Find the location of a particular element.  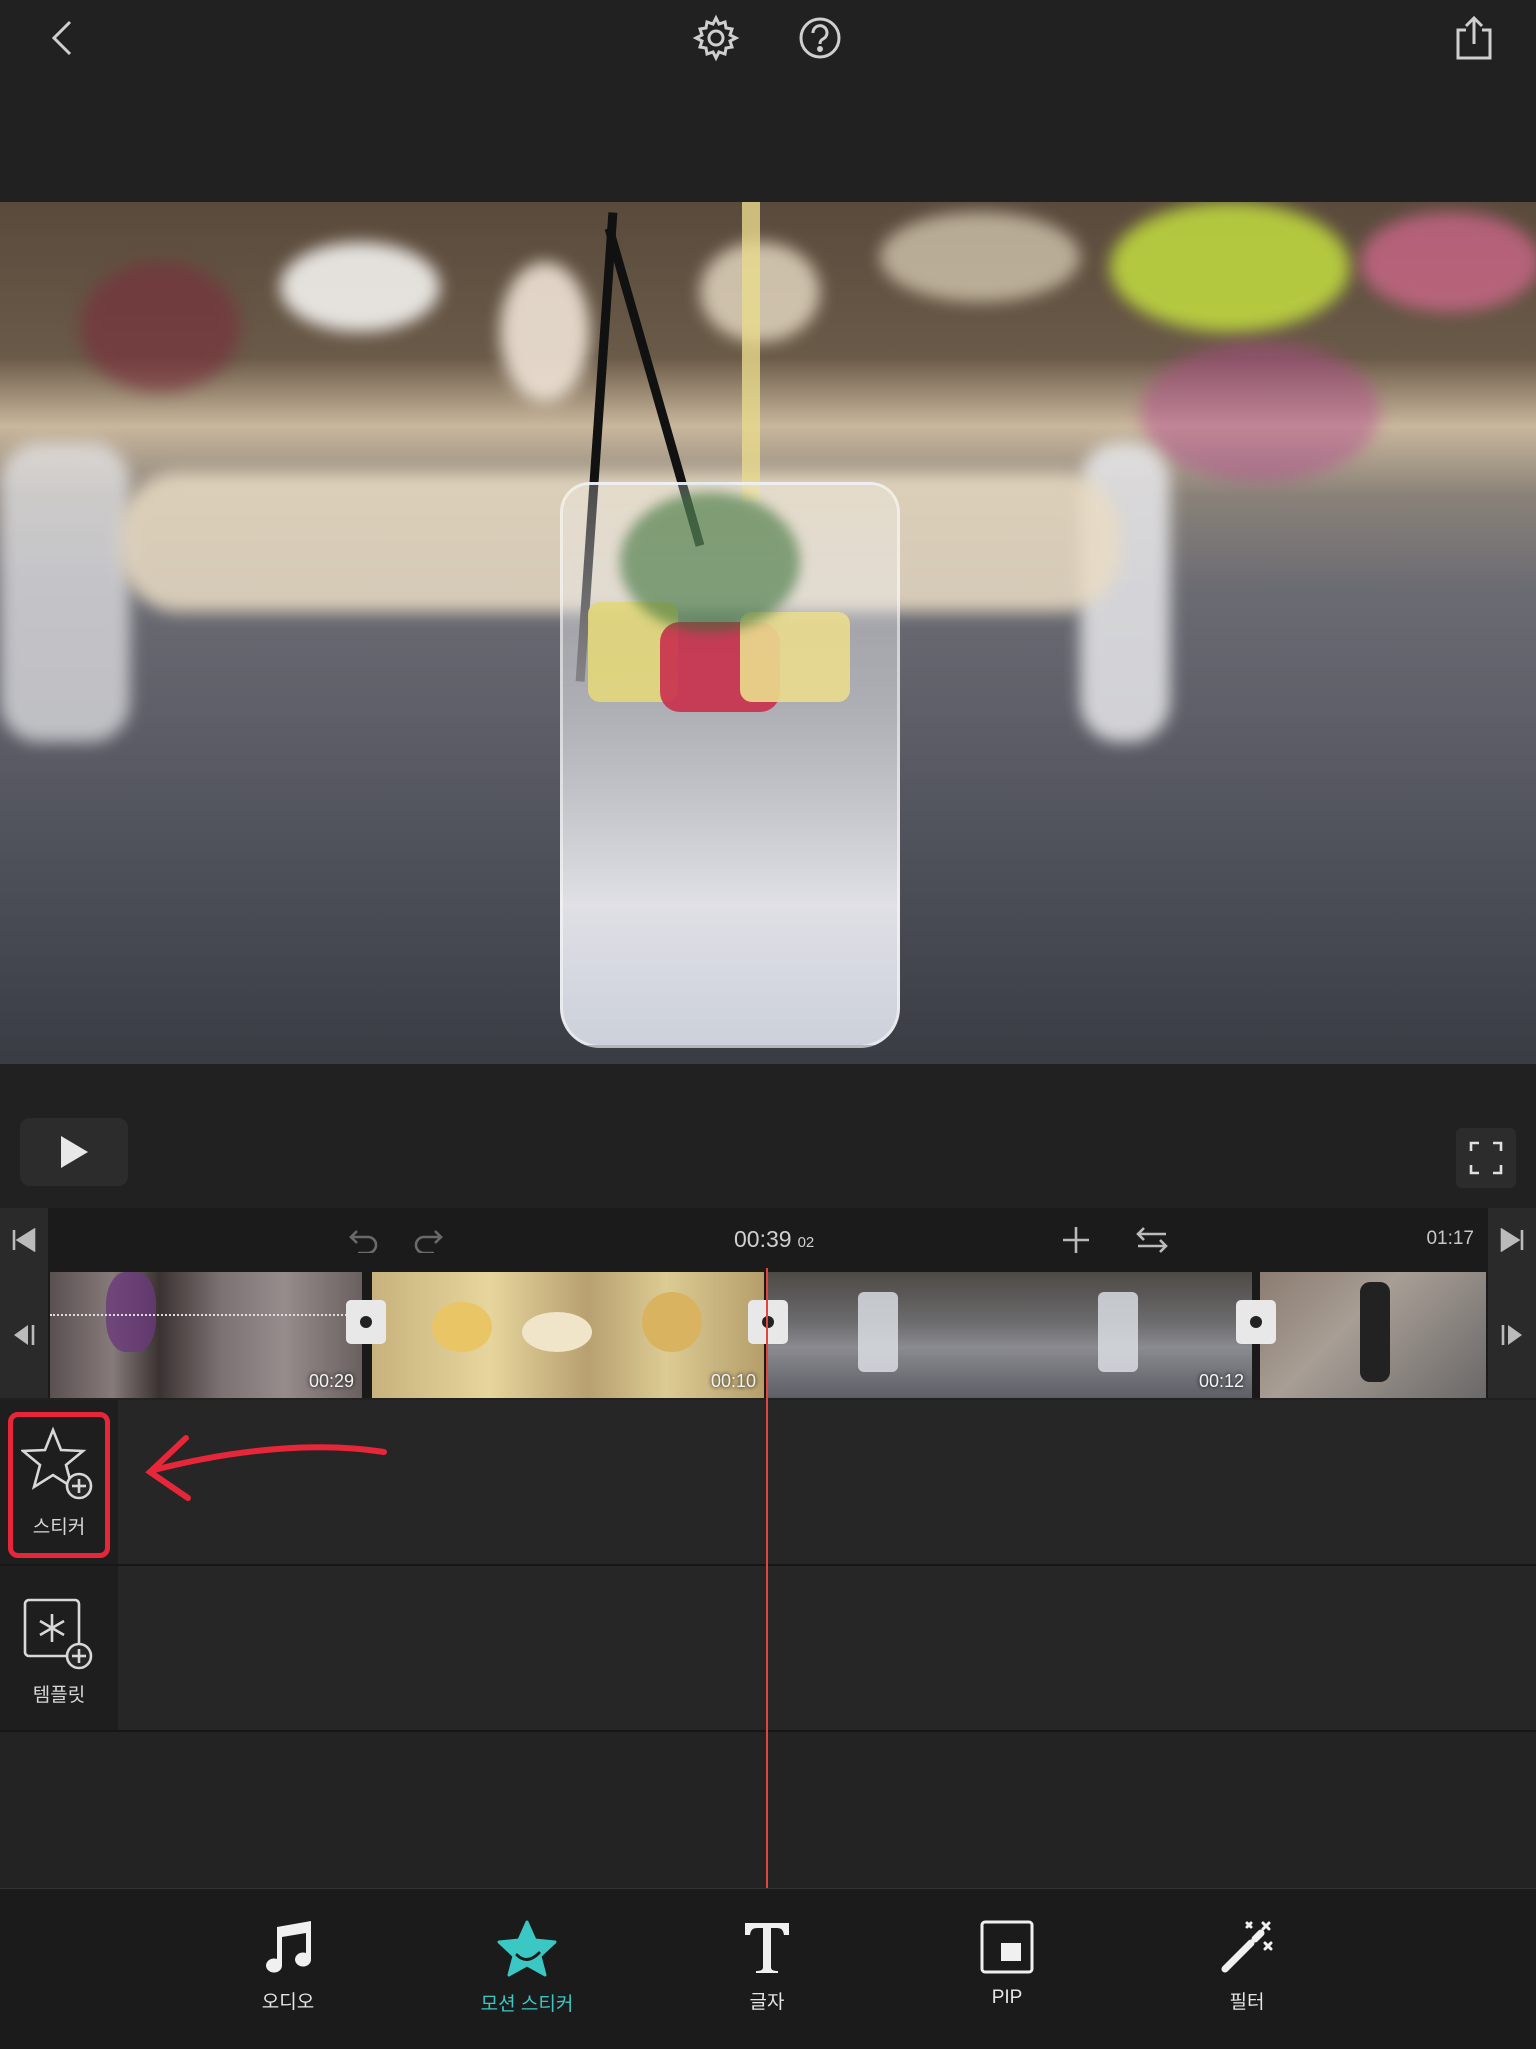

highlight-box is located at coordinates (59, 1485).